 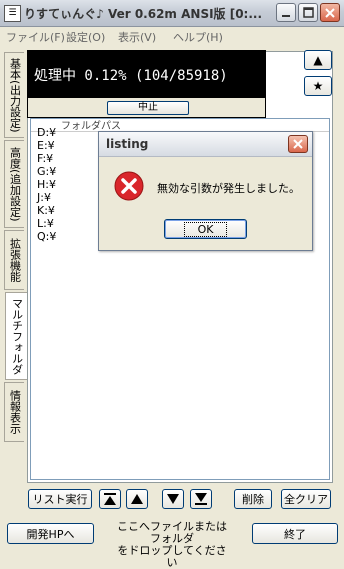 What do you see at coordinates (172, 36) in the screenshot?
I see `menu-bar: ファイル(F) 設定(O) 表示(V) ヘルプ(H)` at bounding box center [172, 36].